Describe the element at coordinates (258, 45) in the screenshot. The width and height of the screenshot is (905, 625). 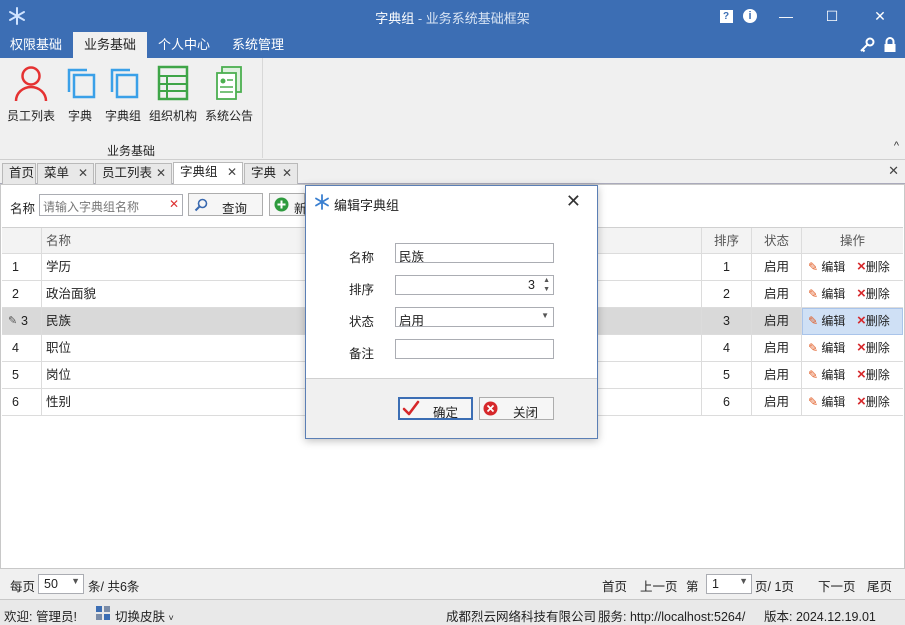
I see `menu-item-system: 系统管理` at that location.